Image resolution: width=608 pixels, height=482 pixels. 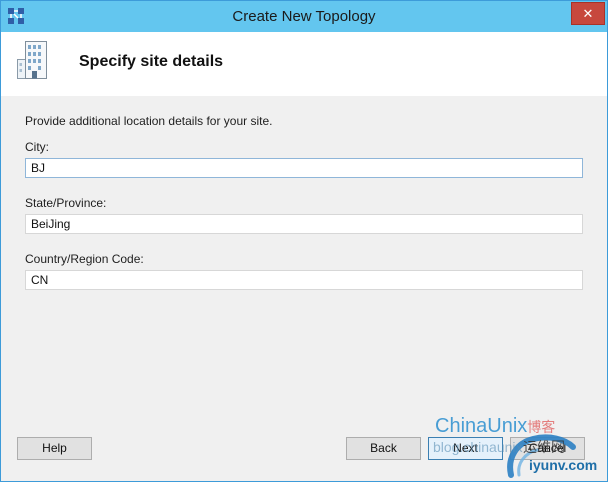 What do you see at coordinates (32, 60) in the screenshot?
I see `building-icon` at bounding box center [32, 60].